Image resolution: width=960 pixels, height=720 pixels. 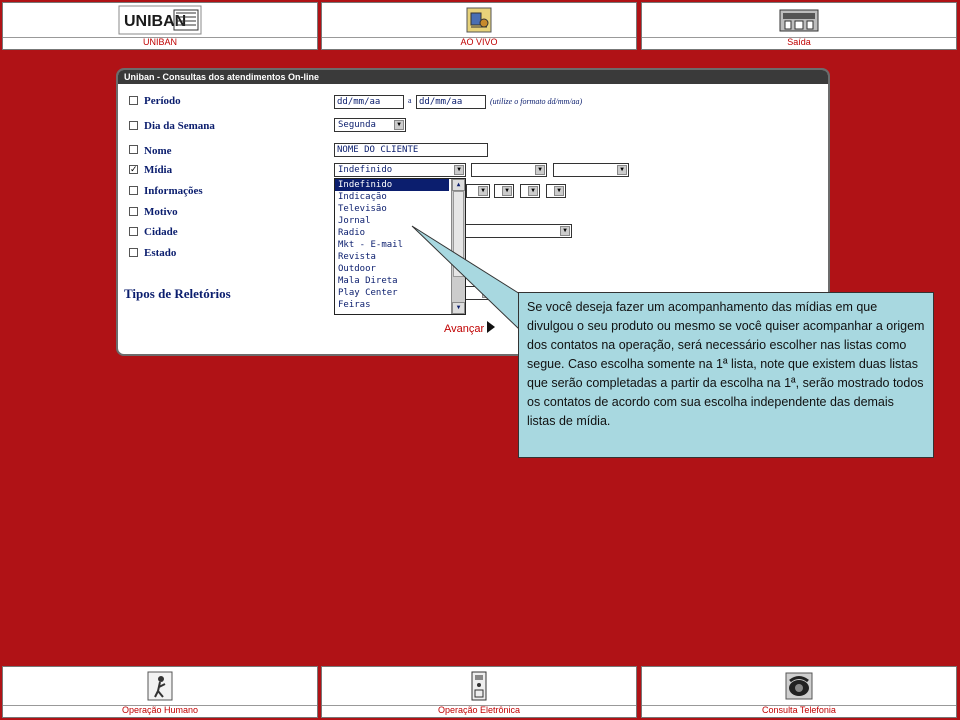 What do you see at coordinates (400, 170) in the screenshot?
I see `midia-select-1: Indefinido ▼` at bounding box center [400, 170].